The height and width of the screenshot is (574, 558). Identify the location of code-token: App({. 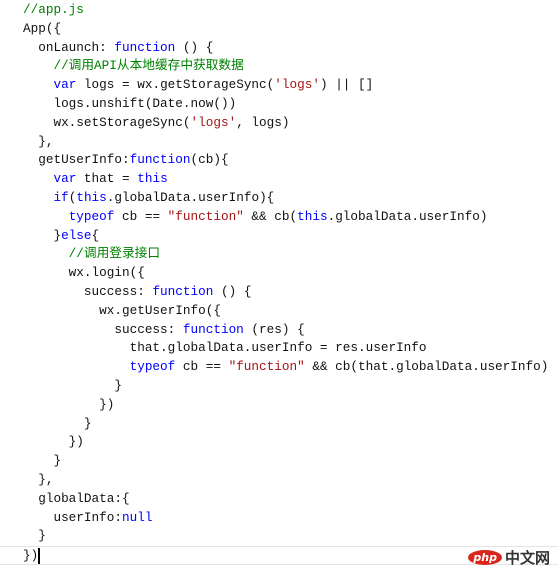
(42, 28).